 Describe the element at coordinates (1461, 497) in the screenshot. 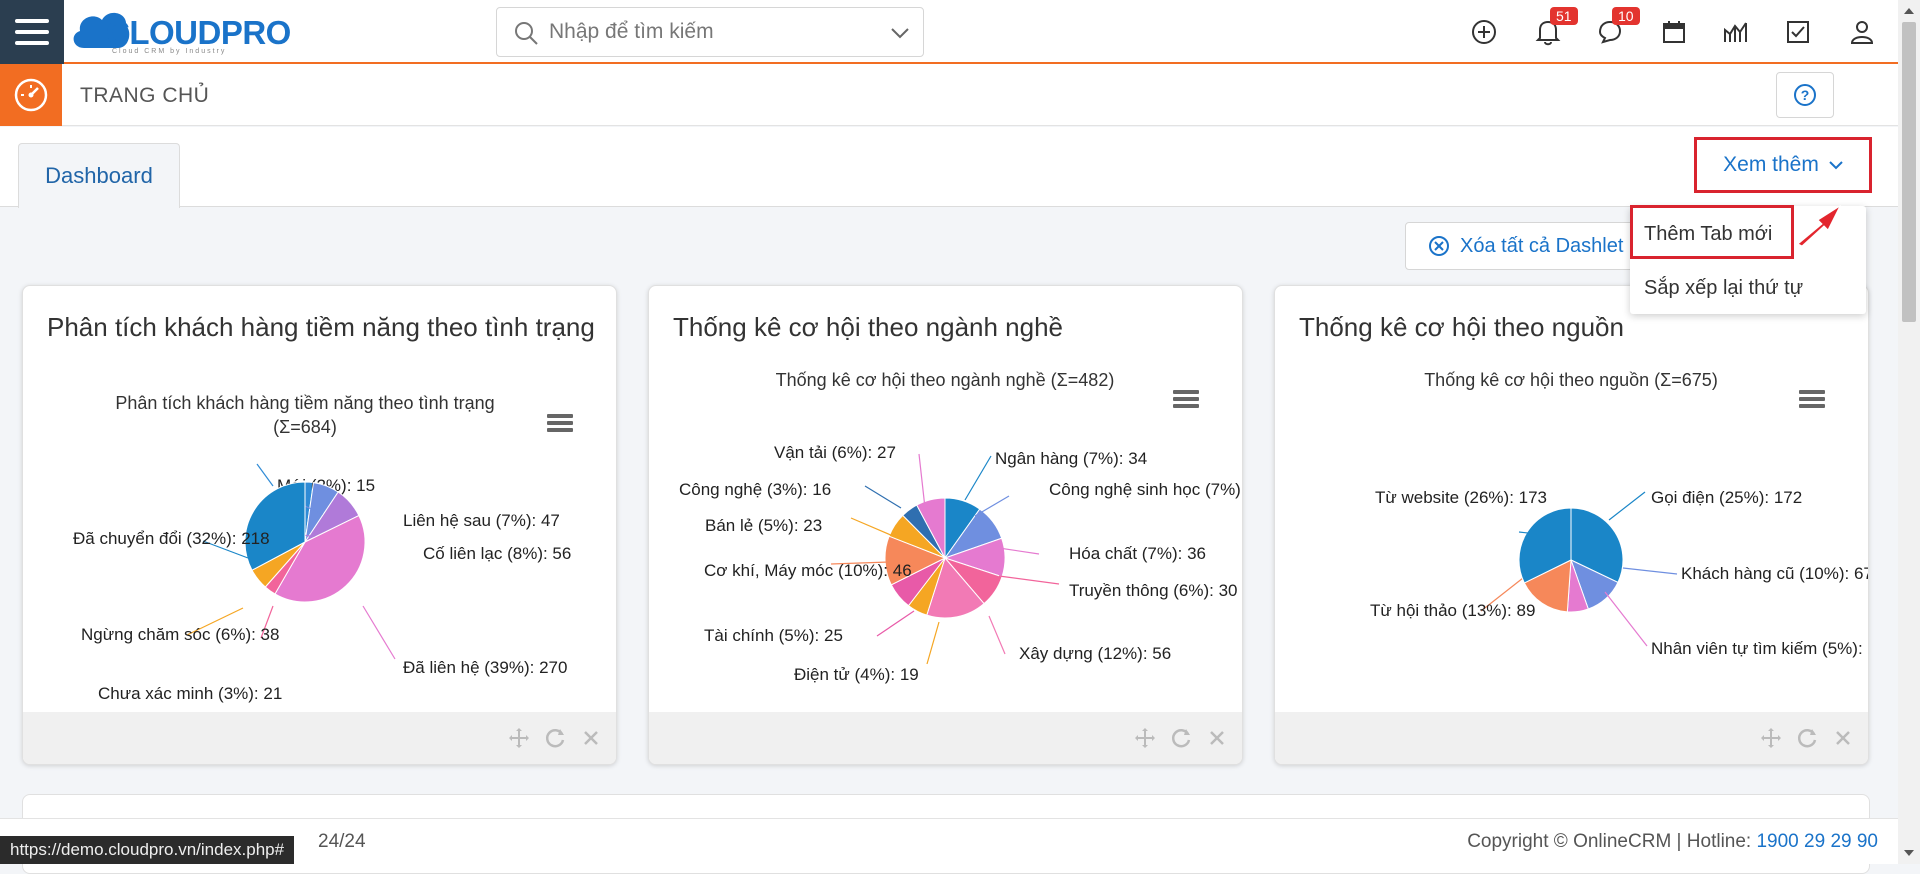

I see `slice-label: Từ website (26%): 173` at that location.